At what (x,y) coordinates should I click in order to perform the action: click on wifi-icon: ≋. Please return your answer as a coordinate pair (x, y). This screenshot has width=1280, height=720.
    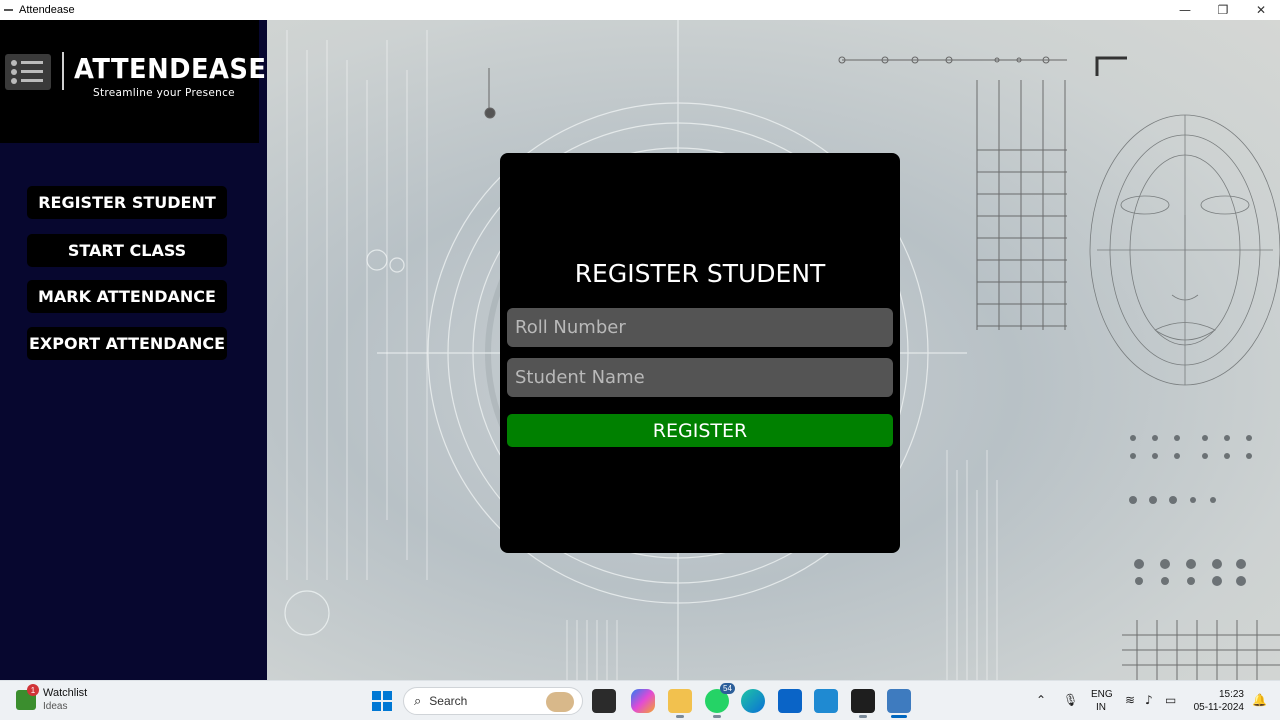
    Looking at the image, I should click on (1130, 700).